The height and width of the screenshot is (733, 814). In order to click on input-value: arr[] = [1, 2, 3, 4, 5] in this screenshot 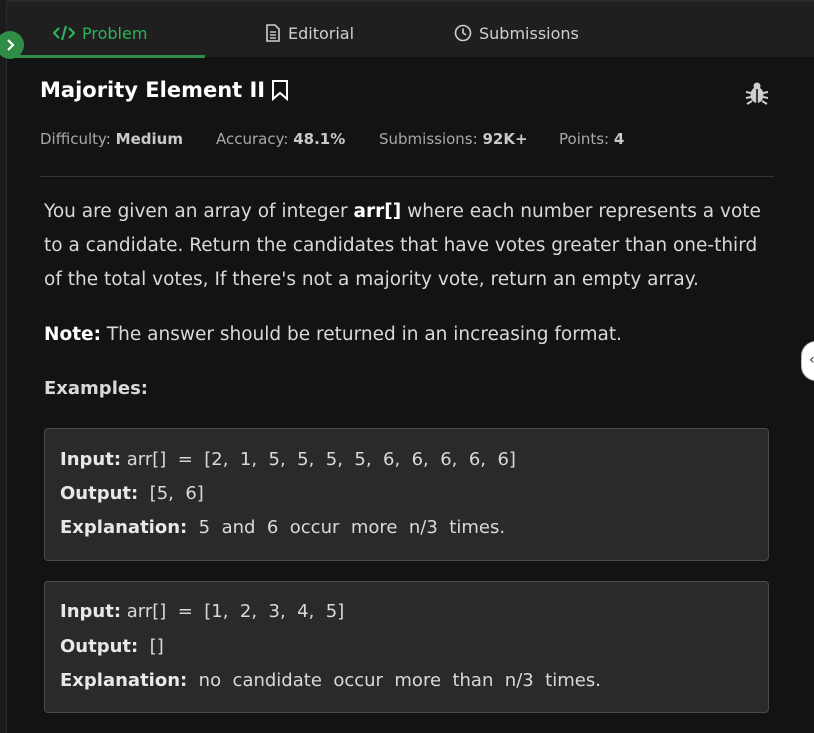, I will do `click(233, 611)`.